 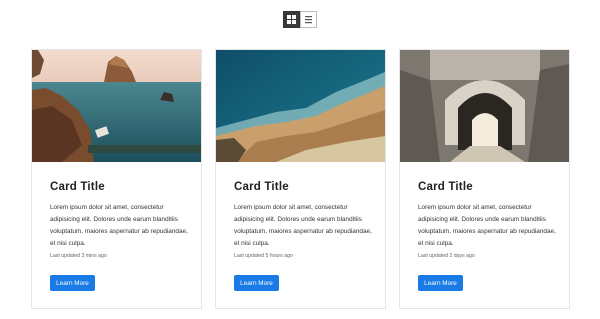 I want to click on list-view-button, so click(x=308, y=19).